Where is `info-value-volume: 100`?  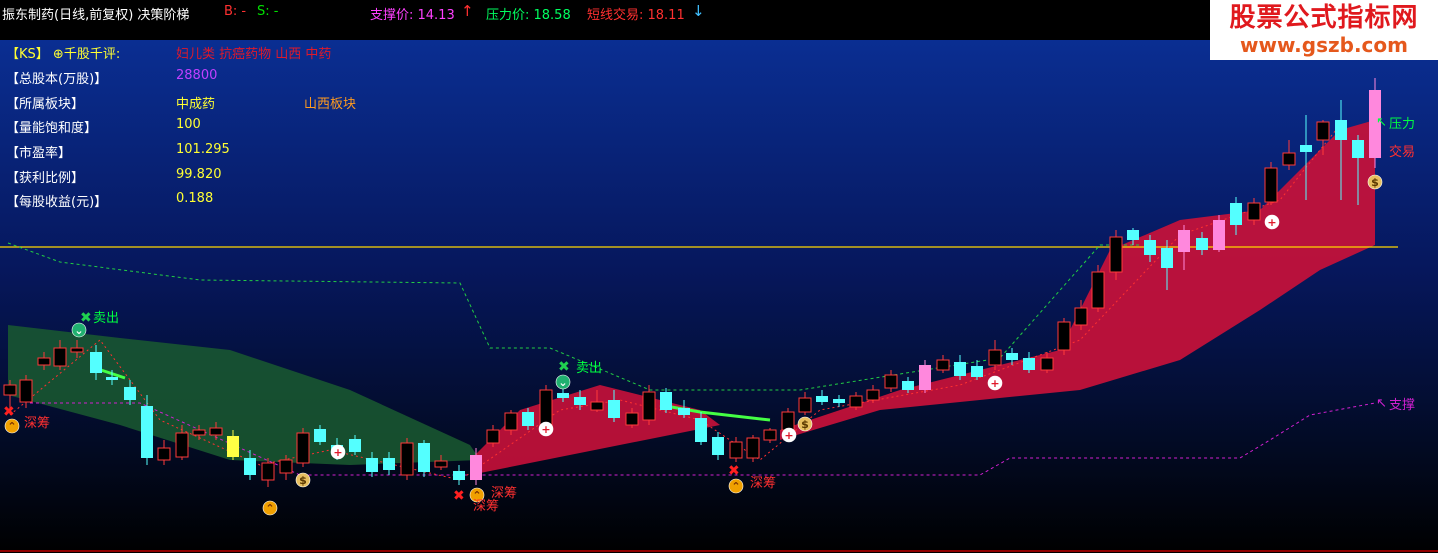 info-value-volume: 100 is located at coordinates (188, 124).